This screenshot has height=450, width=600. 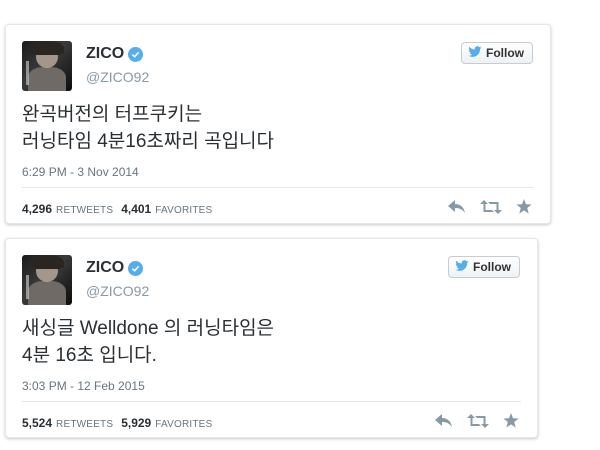 What do you see at coordinates (278, 128) in the screenshot?
I see `tweet-text: 완곡버전의 터프쿠키는 러닝타임 4분16초짜리 곡입니다` at bounding box center [278, 128].